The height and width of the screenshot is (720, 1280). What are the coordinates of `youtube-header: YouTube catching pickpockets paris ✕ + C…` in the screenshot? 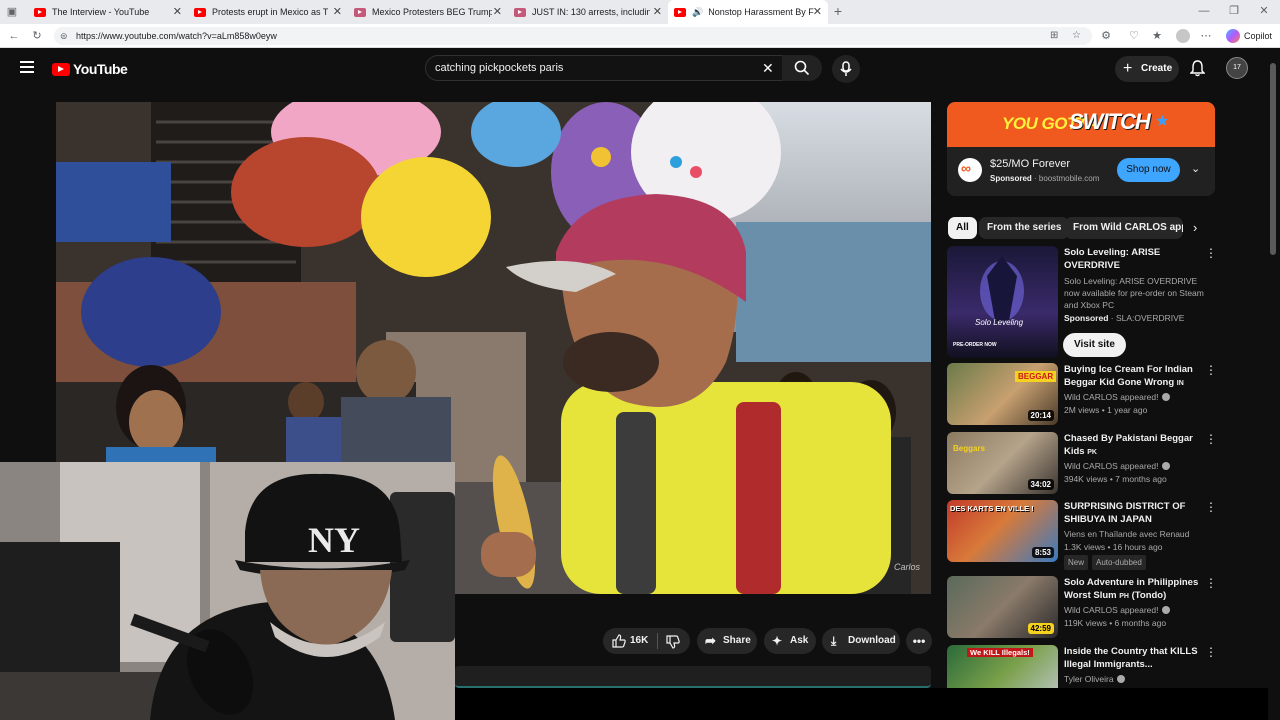 It's located at (634, 69).